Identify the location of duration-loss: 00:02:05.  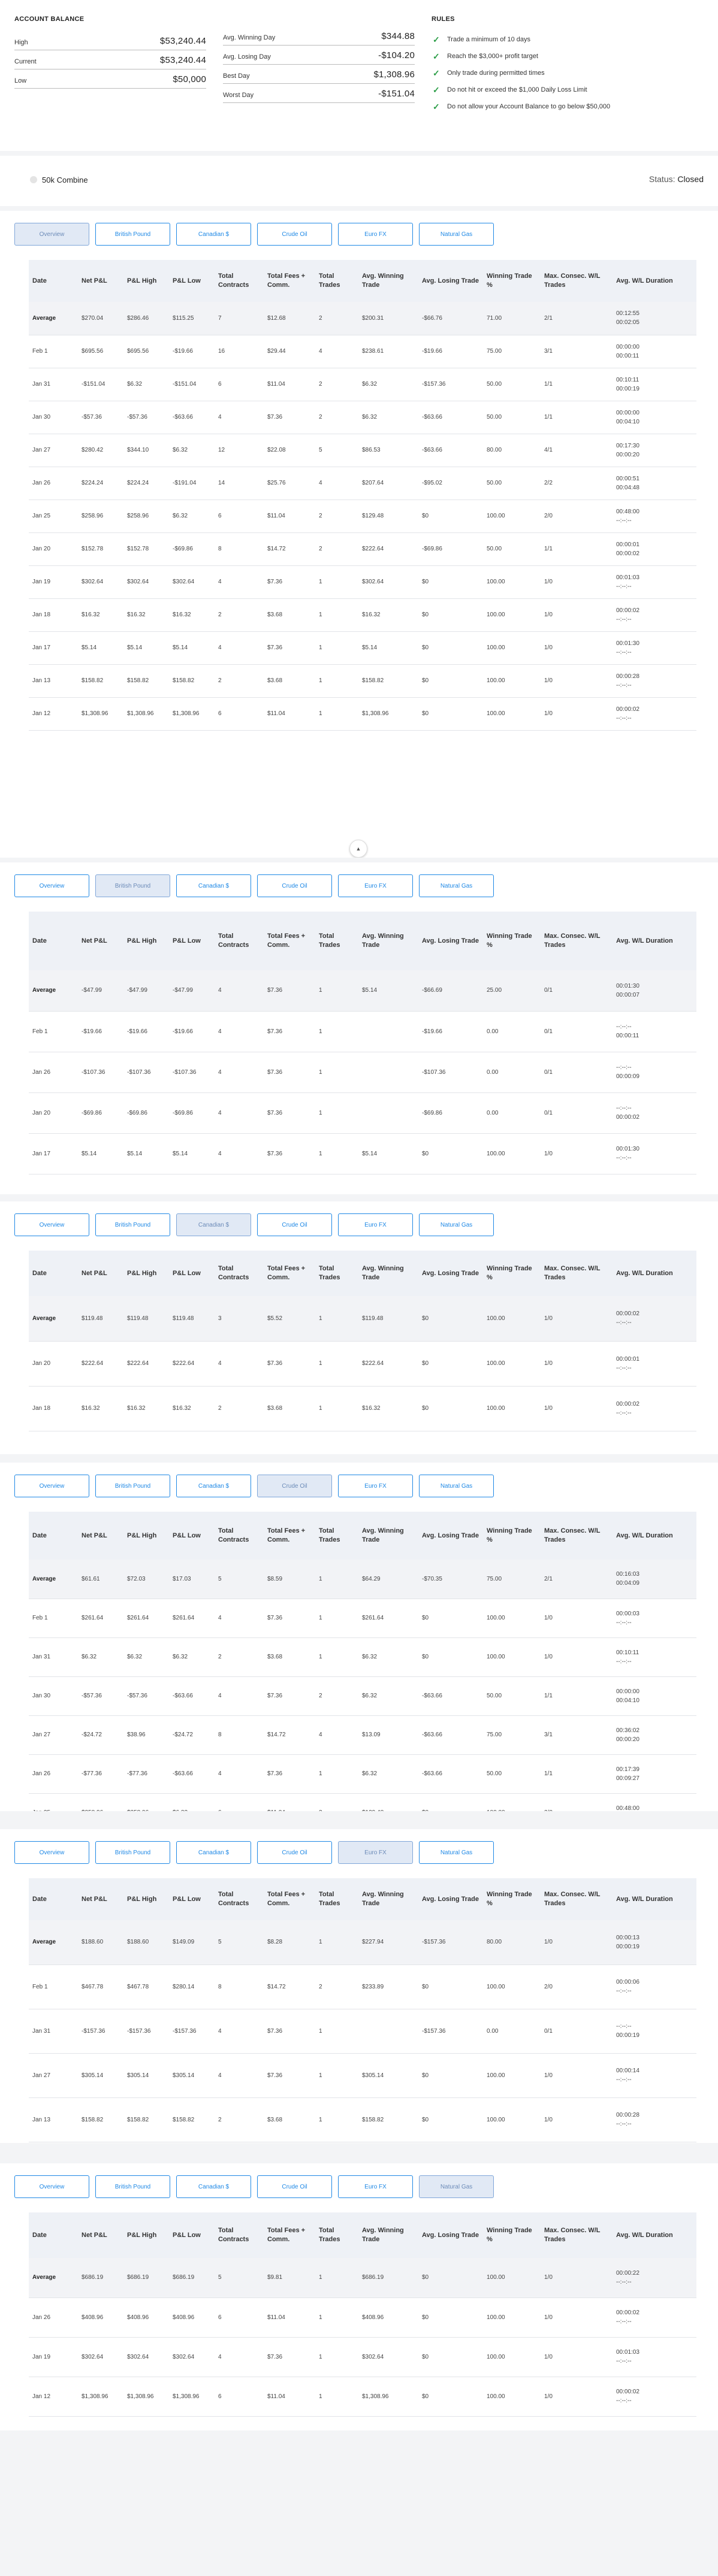
(628, 322).